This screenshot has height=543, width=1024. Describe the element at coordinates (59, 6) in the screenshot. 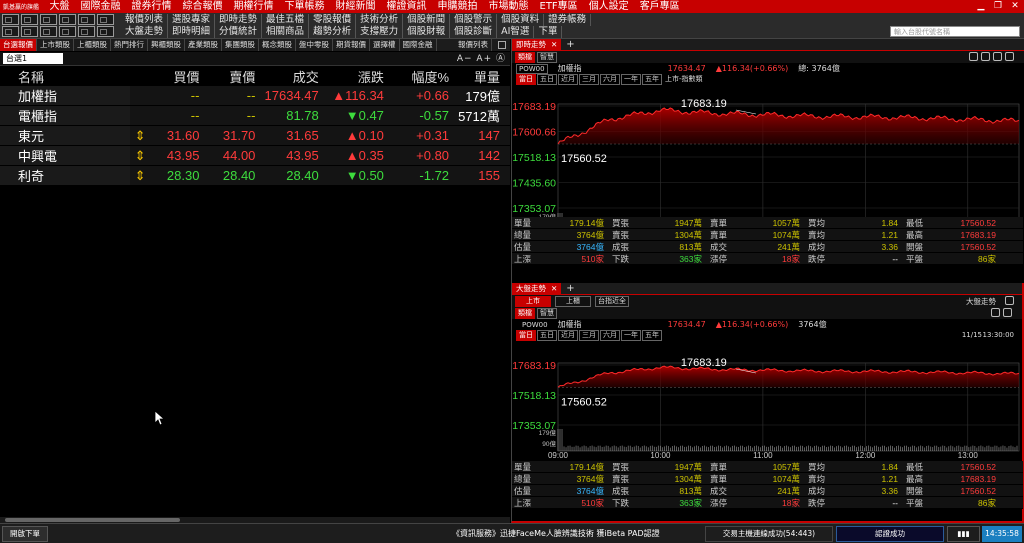

I see `menu-item: 大盤` at that location.